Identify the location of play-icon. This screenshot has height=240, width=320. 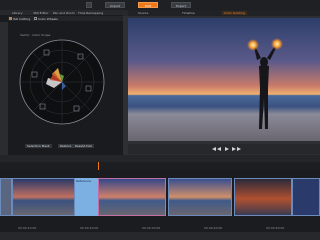
(227, 149).